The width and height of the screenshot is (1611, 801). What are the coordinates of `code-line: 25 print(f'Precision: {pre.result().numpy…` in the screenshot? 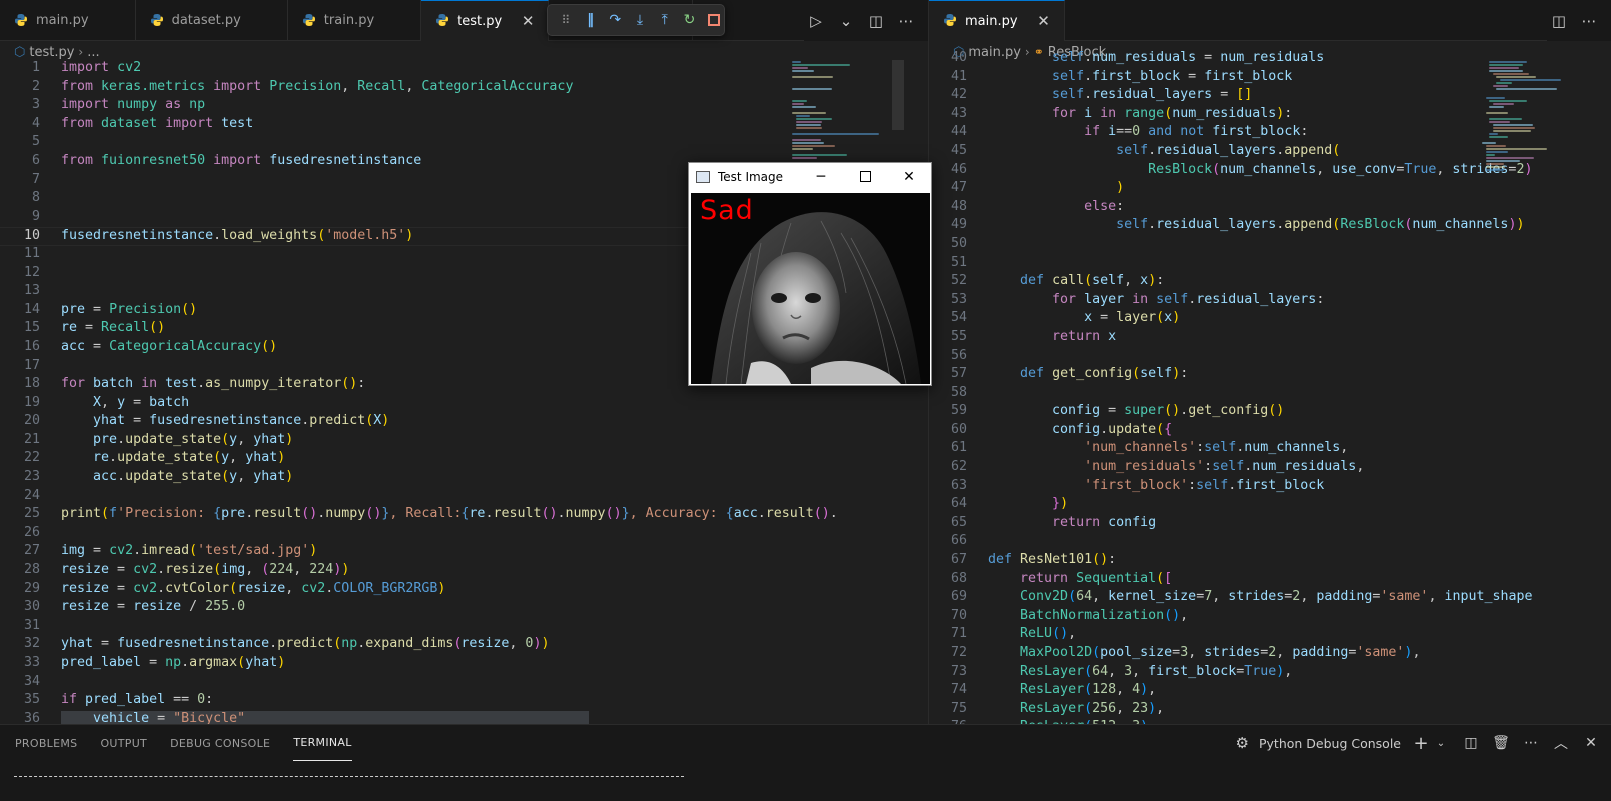 It's located at (464, 515).